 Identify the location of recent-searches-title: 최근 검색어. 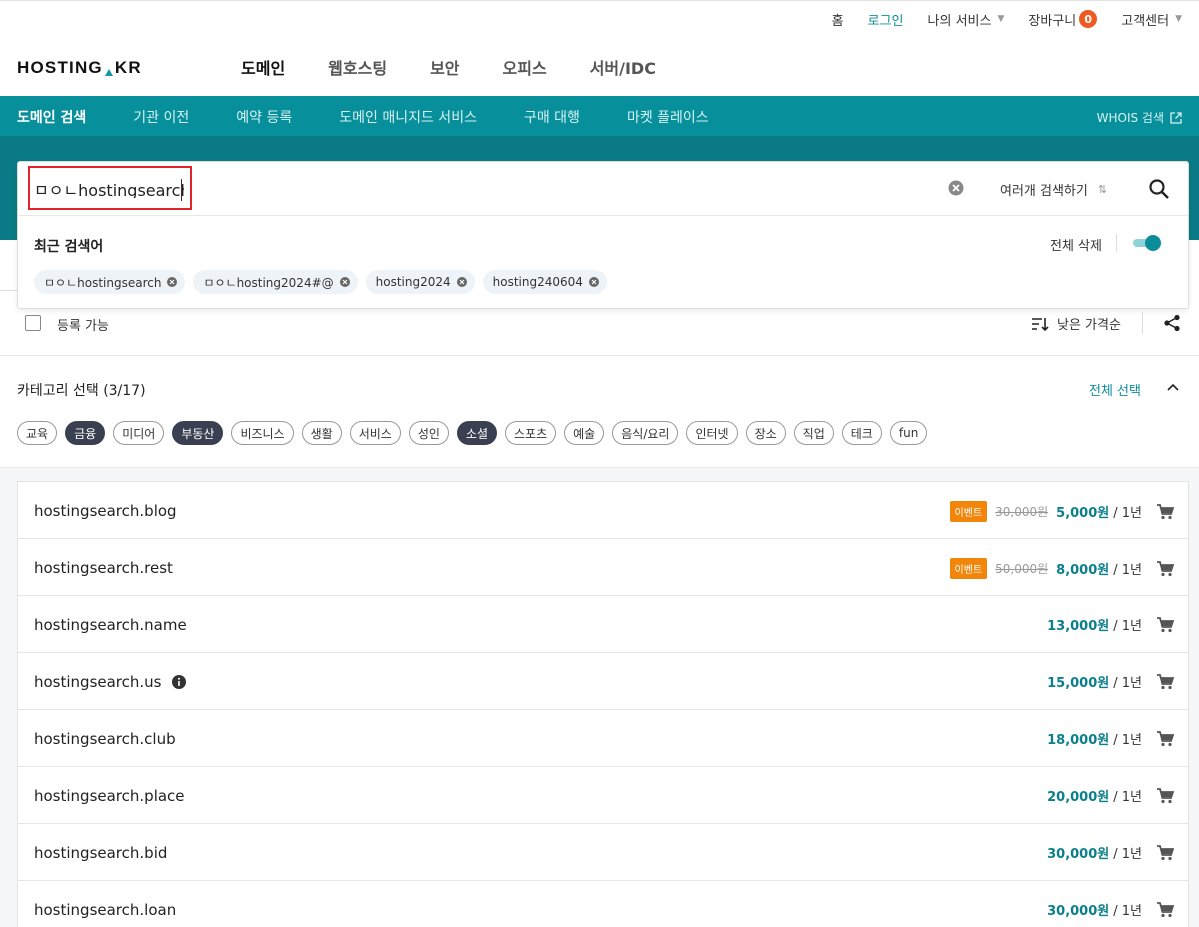
(69, 247).